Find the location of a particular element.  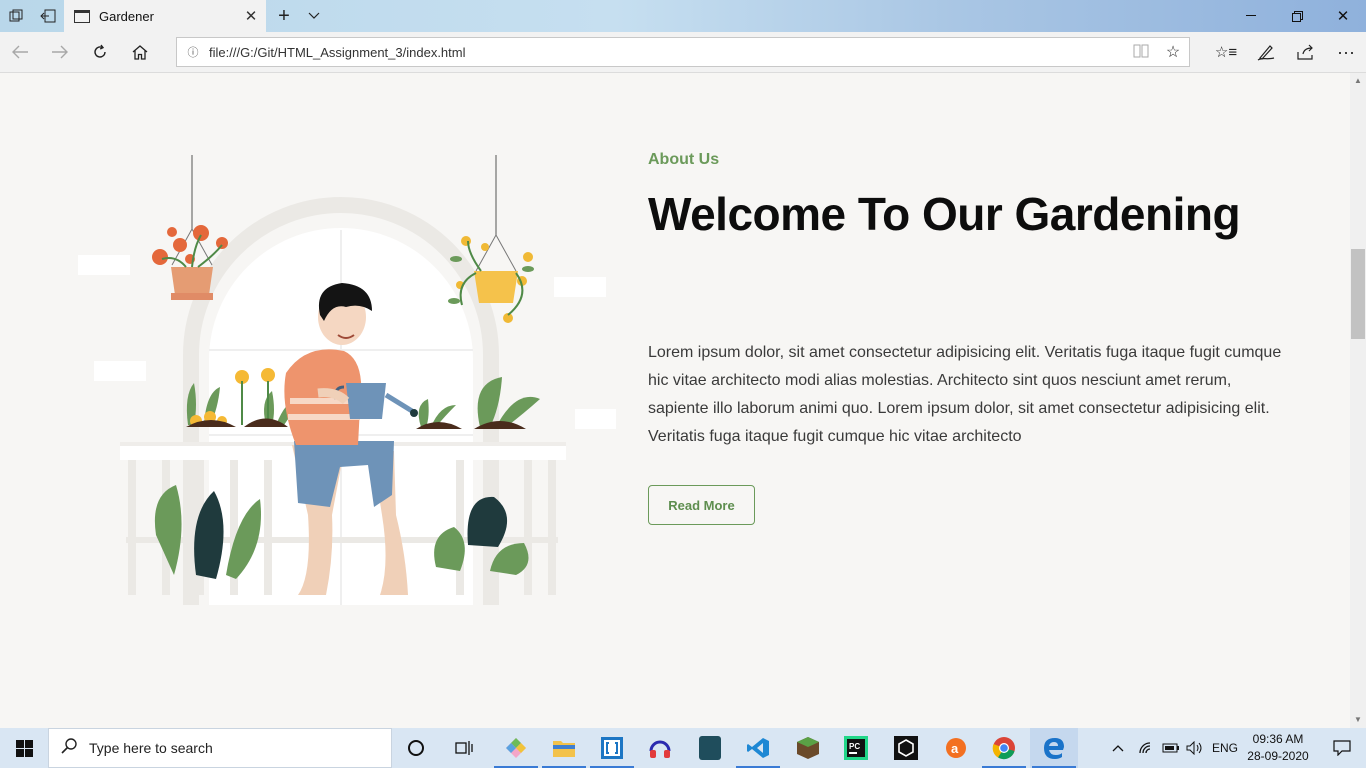

teal-book-app-icon is located at coordinates (710, 748).